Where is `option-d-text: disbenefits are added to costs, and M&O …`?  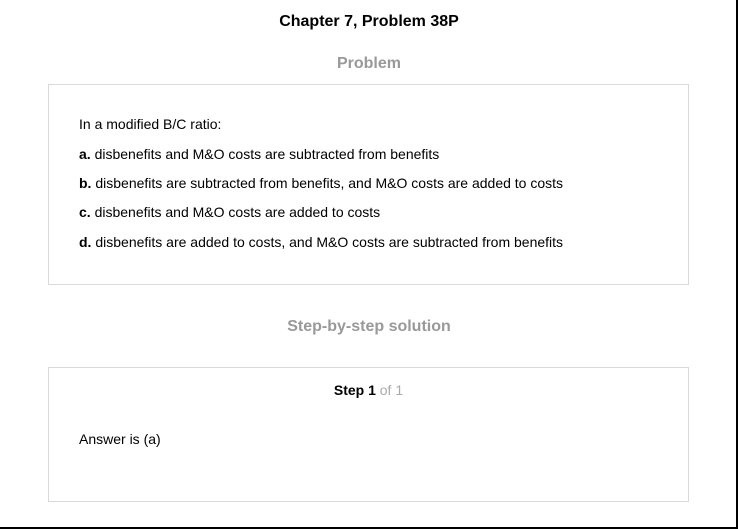 option-d-text: disbenefits are added to costs, and M&O … is located at coordinates (329, 242).